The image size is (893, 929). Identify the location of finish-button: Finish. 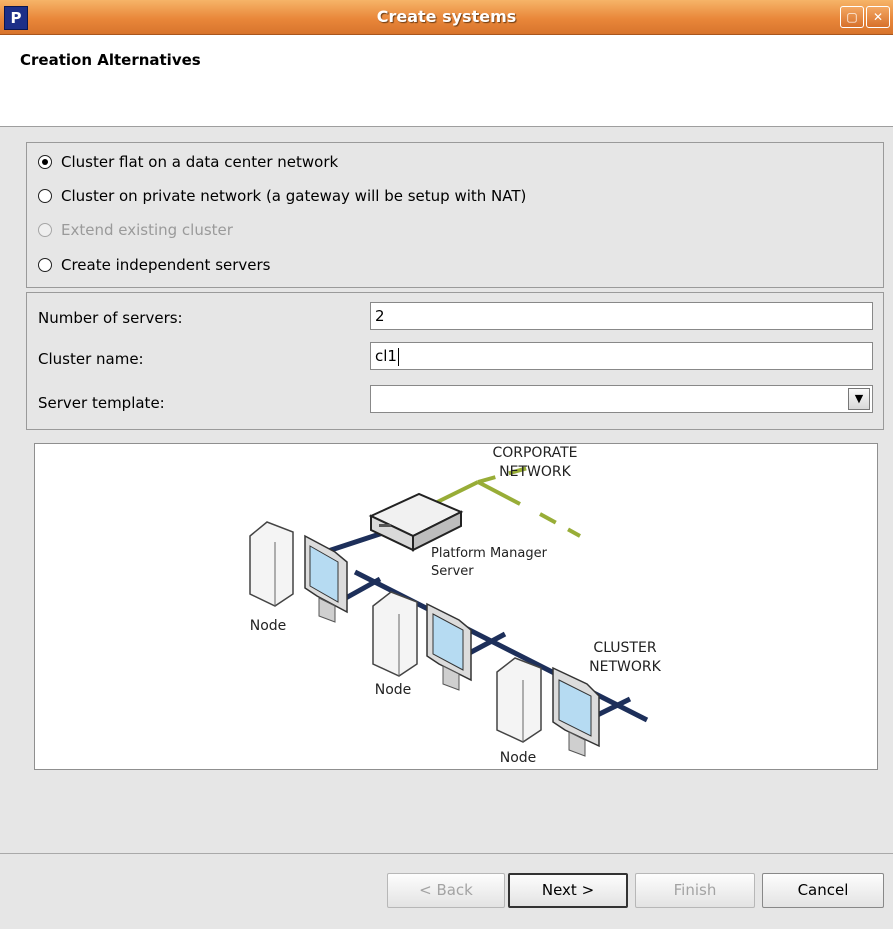
(695, 890).